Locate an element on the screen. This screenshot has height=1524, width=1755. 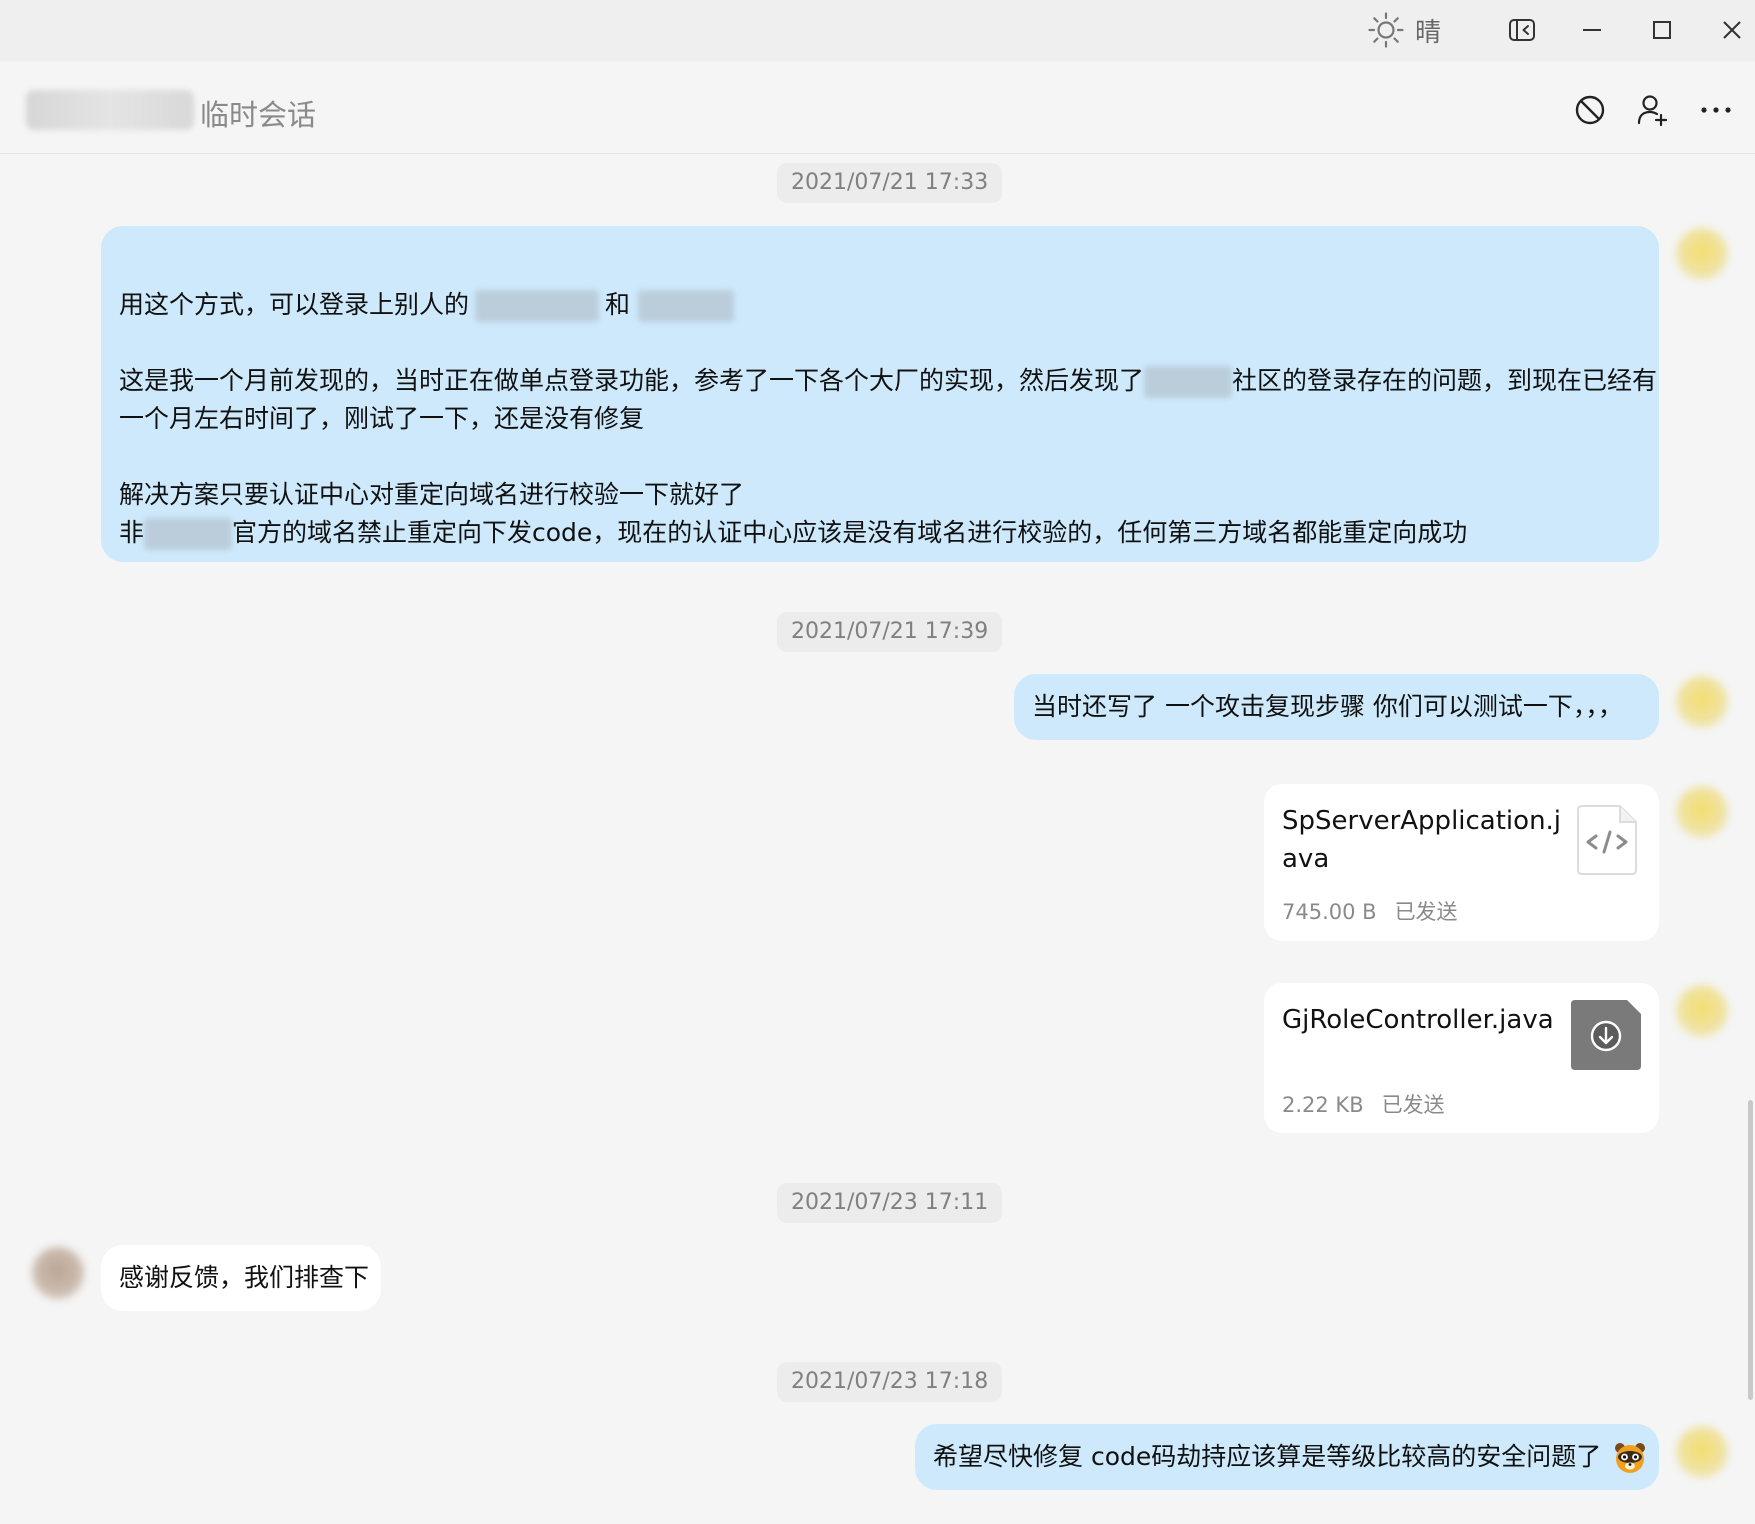
file-meta: 2.22 KB 已发送 is located at coordinates (1363, 1104).